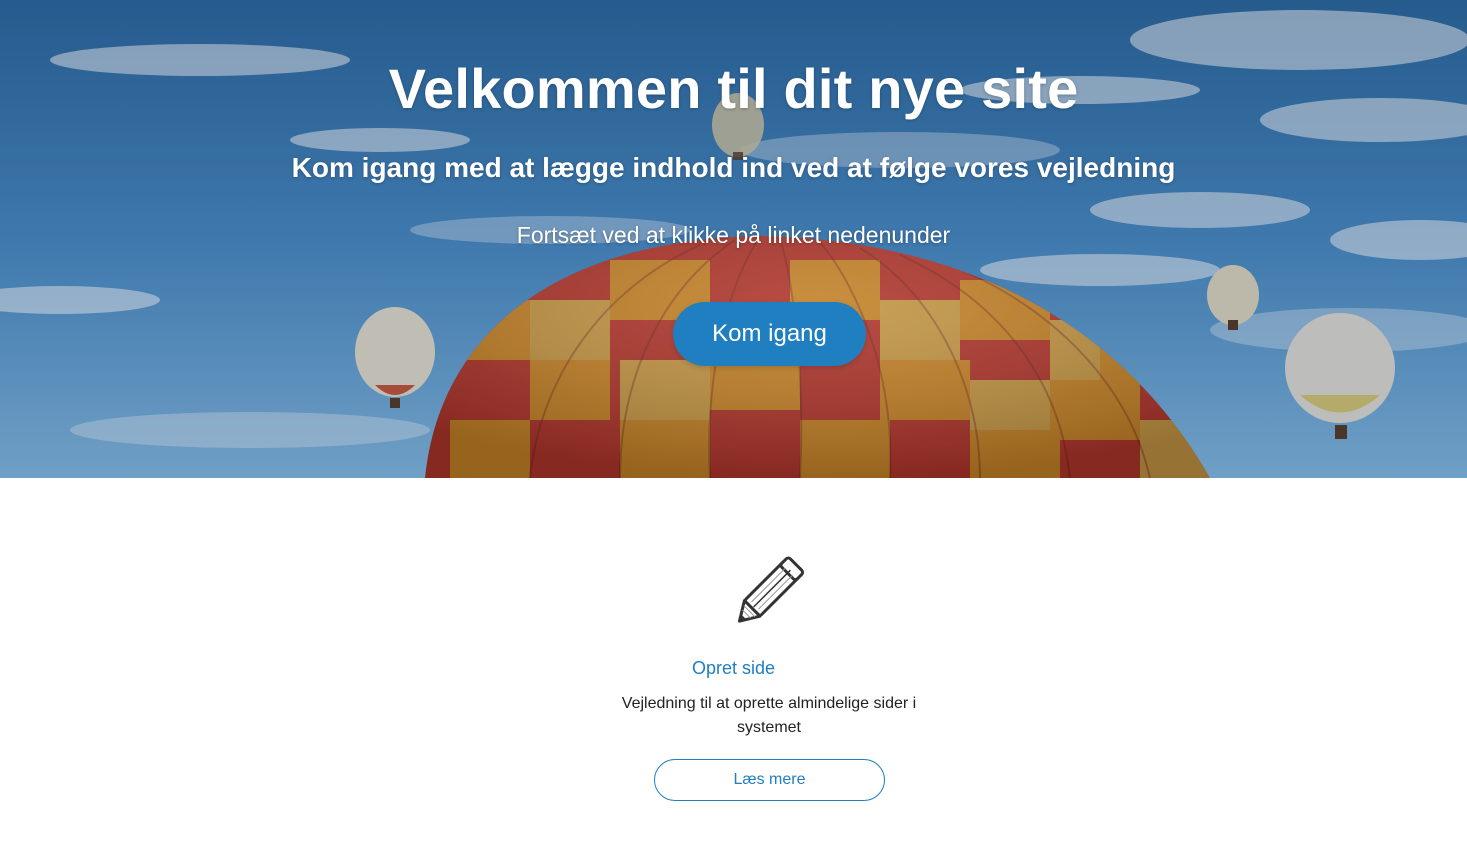 This screenshot has width=1467, height=842. Describe the element at coordinates (771, 589) in the screenshot. I see `pencil-icon` at that location.